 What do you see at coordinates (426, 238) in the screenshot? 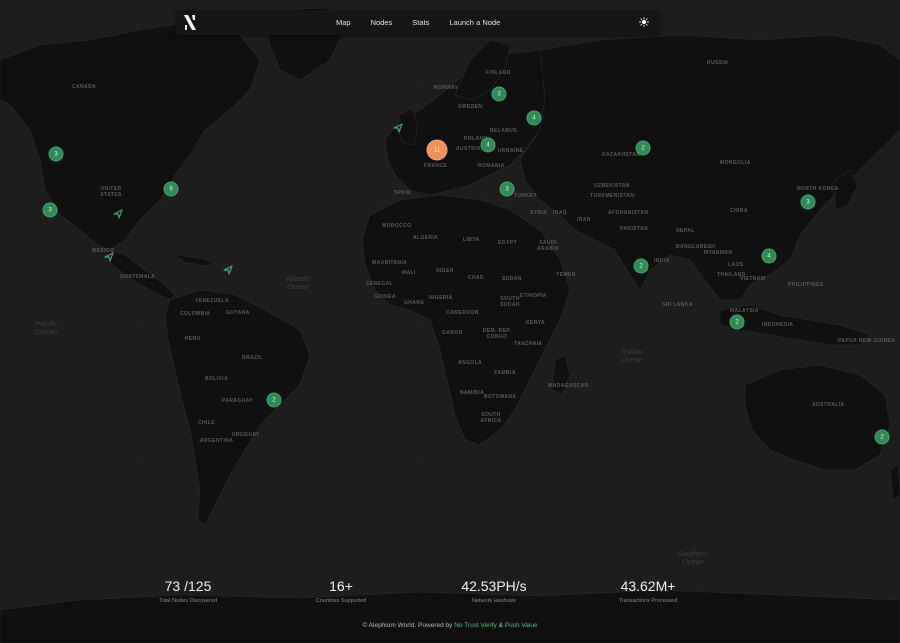
I see `country-label: ALGERIA` at bounding box center [426, 238].